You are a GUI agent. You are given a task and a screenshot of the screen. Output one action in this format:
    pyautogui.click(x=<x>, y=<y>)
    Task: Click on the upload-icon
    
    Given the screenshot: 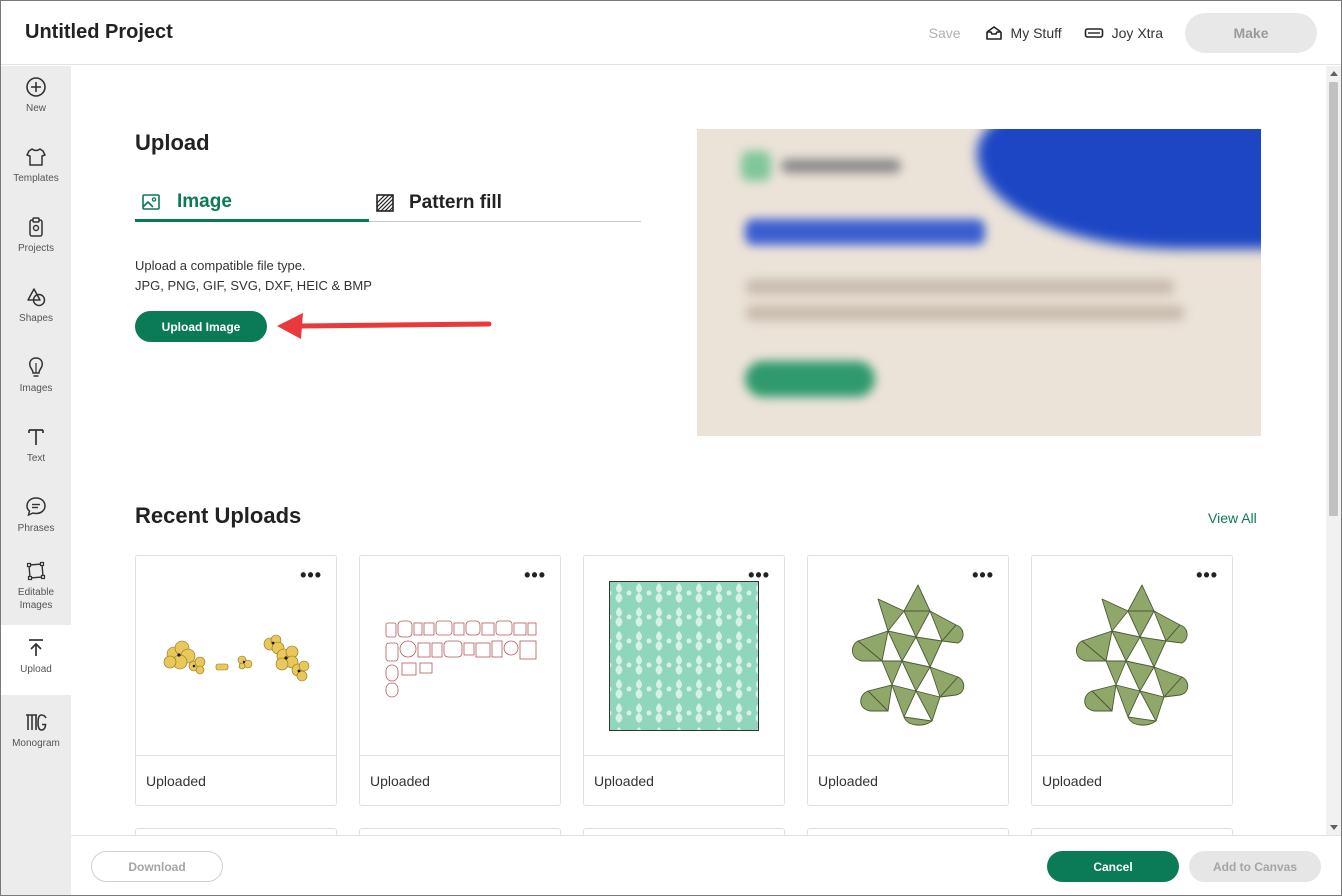 What is the action you would take?
    pyautogui.click(x=36, y=647)
    